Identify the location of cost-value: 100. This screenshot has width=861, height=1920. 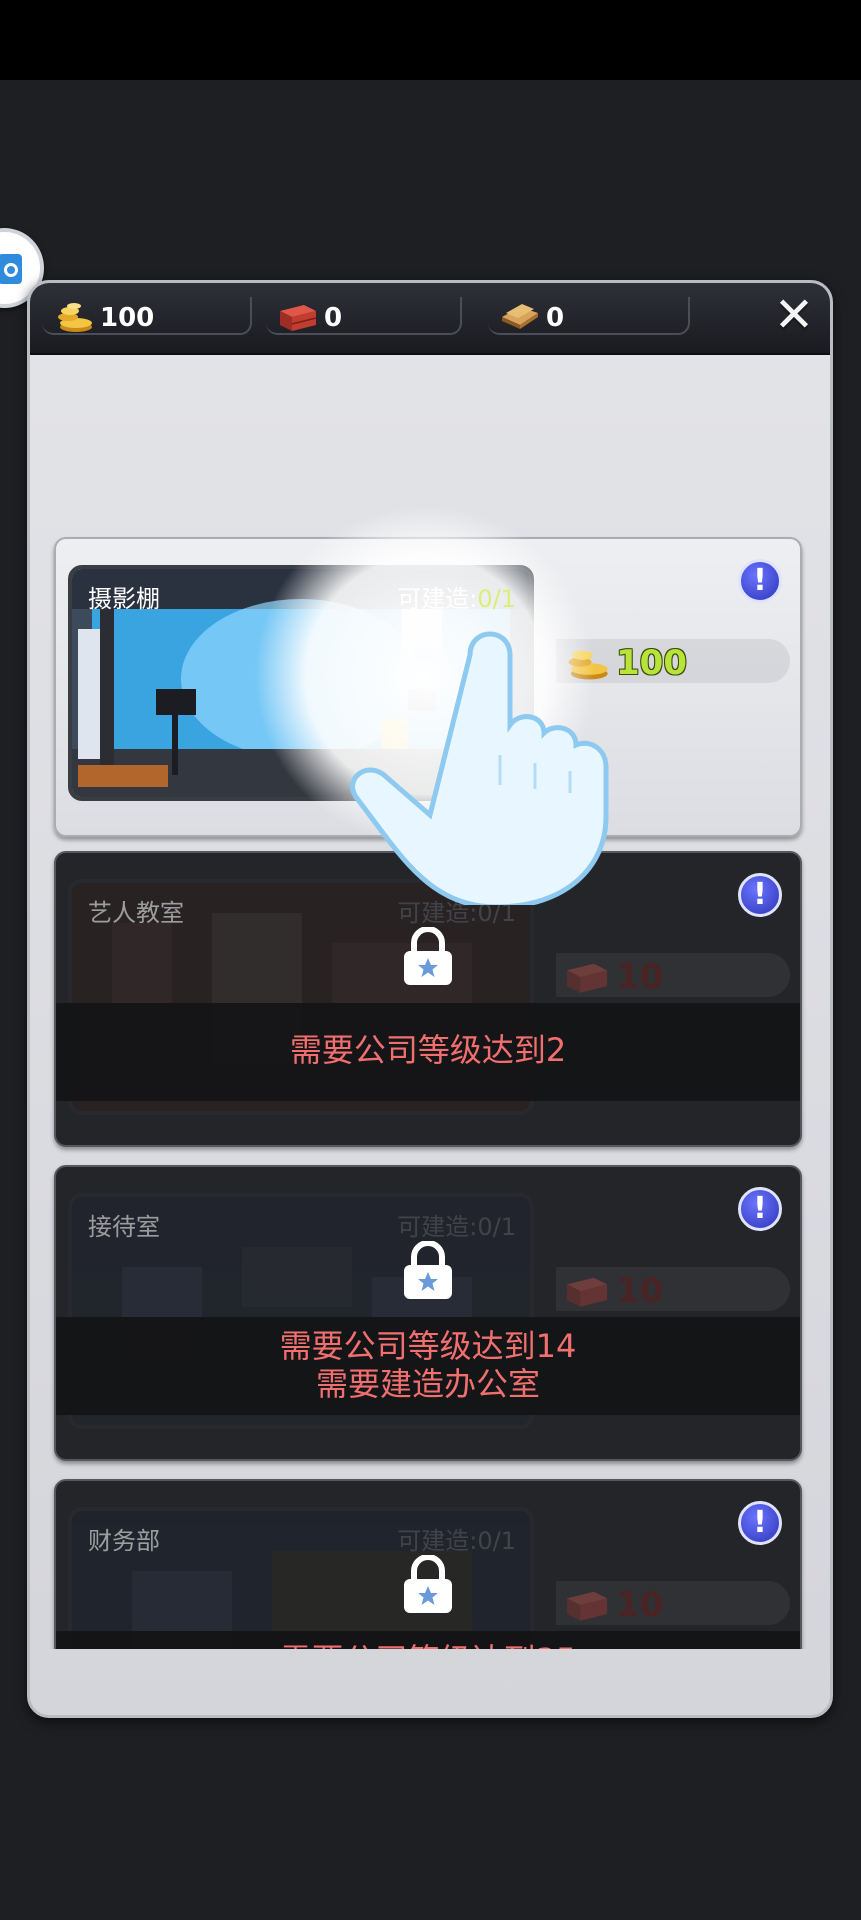
(651, 663).